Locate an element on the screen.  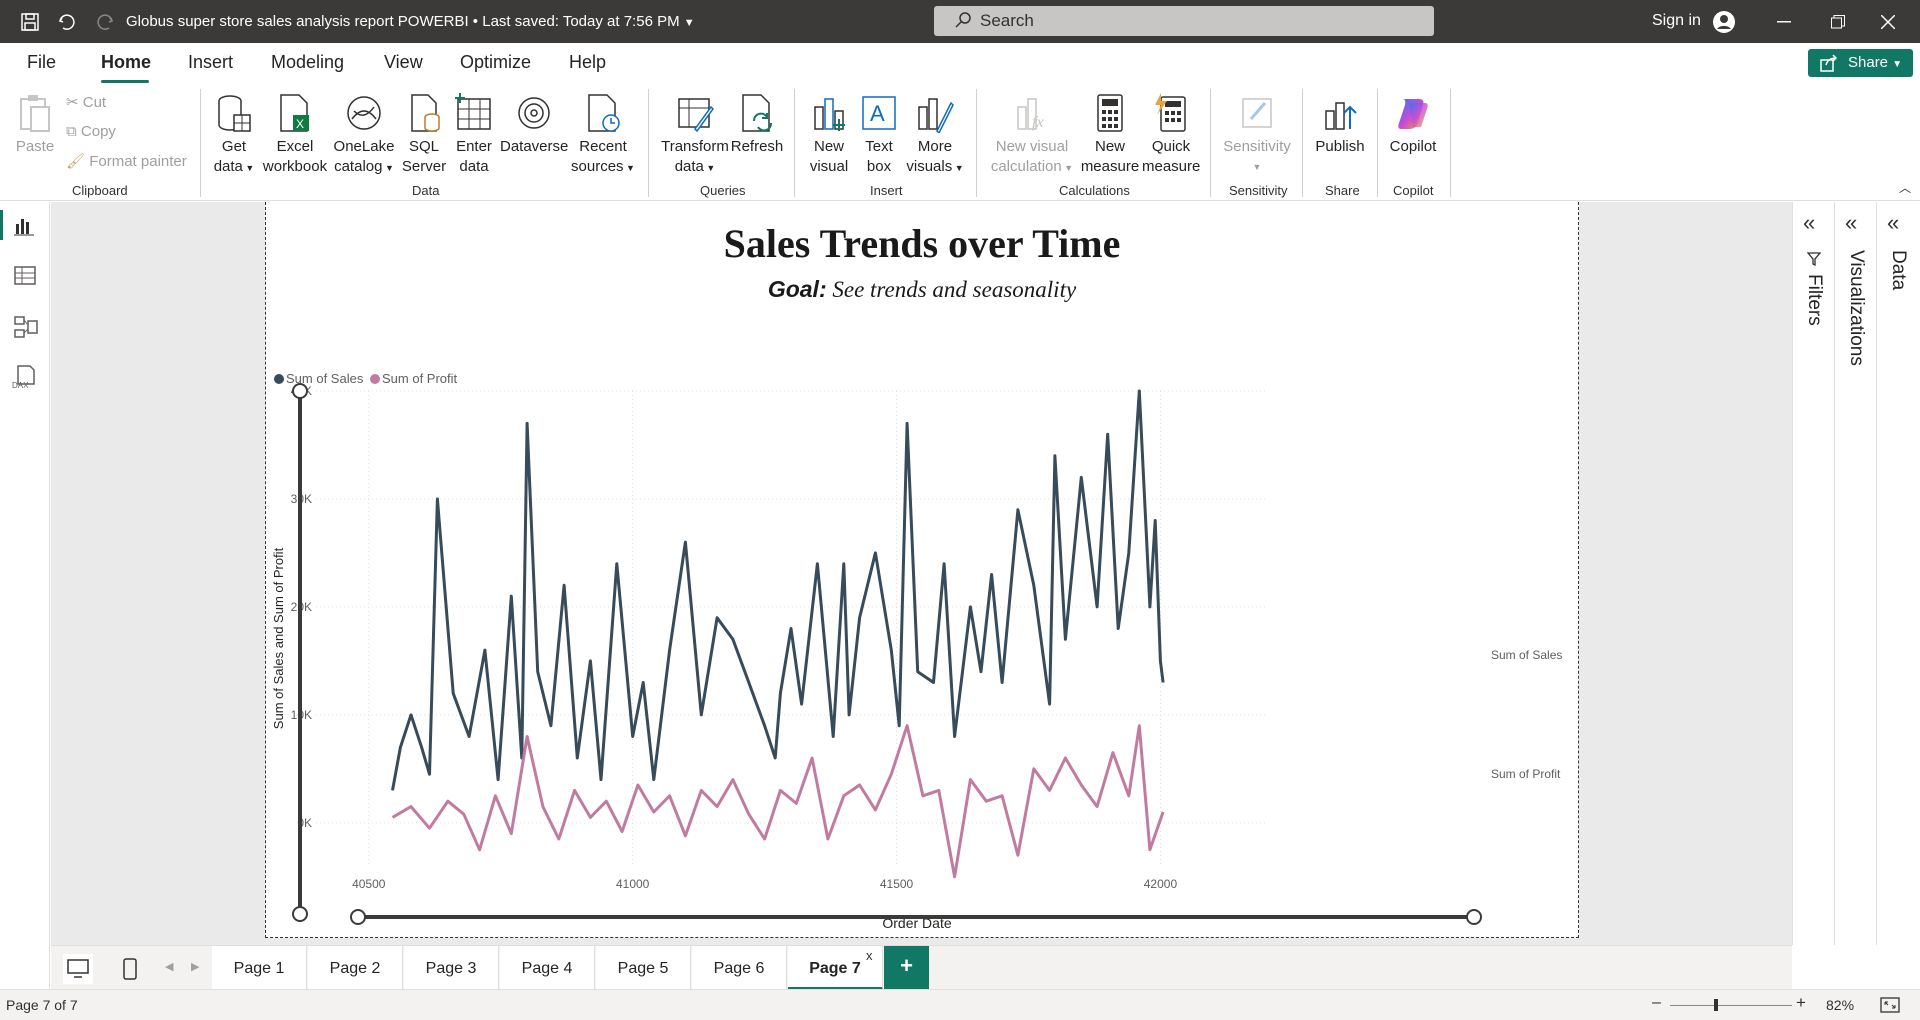
scroll-left-icon: ◀ is located at coordinates (169, 966).